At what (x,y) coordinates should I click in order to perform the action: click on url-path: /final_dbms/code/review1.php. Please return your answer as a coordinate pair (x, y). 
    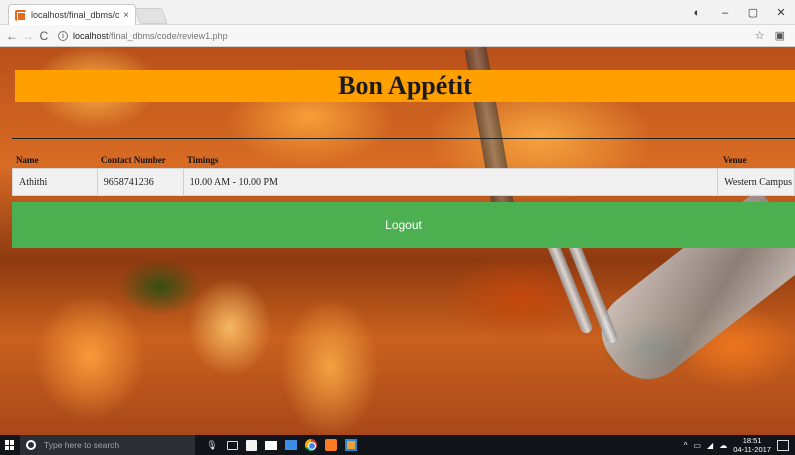
    Looking at the image, I should click on (168, 35).